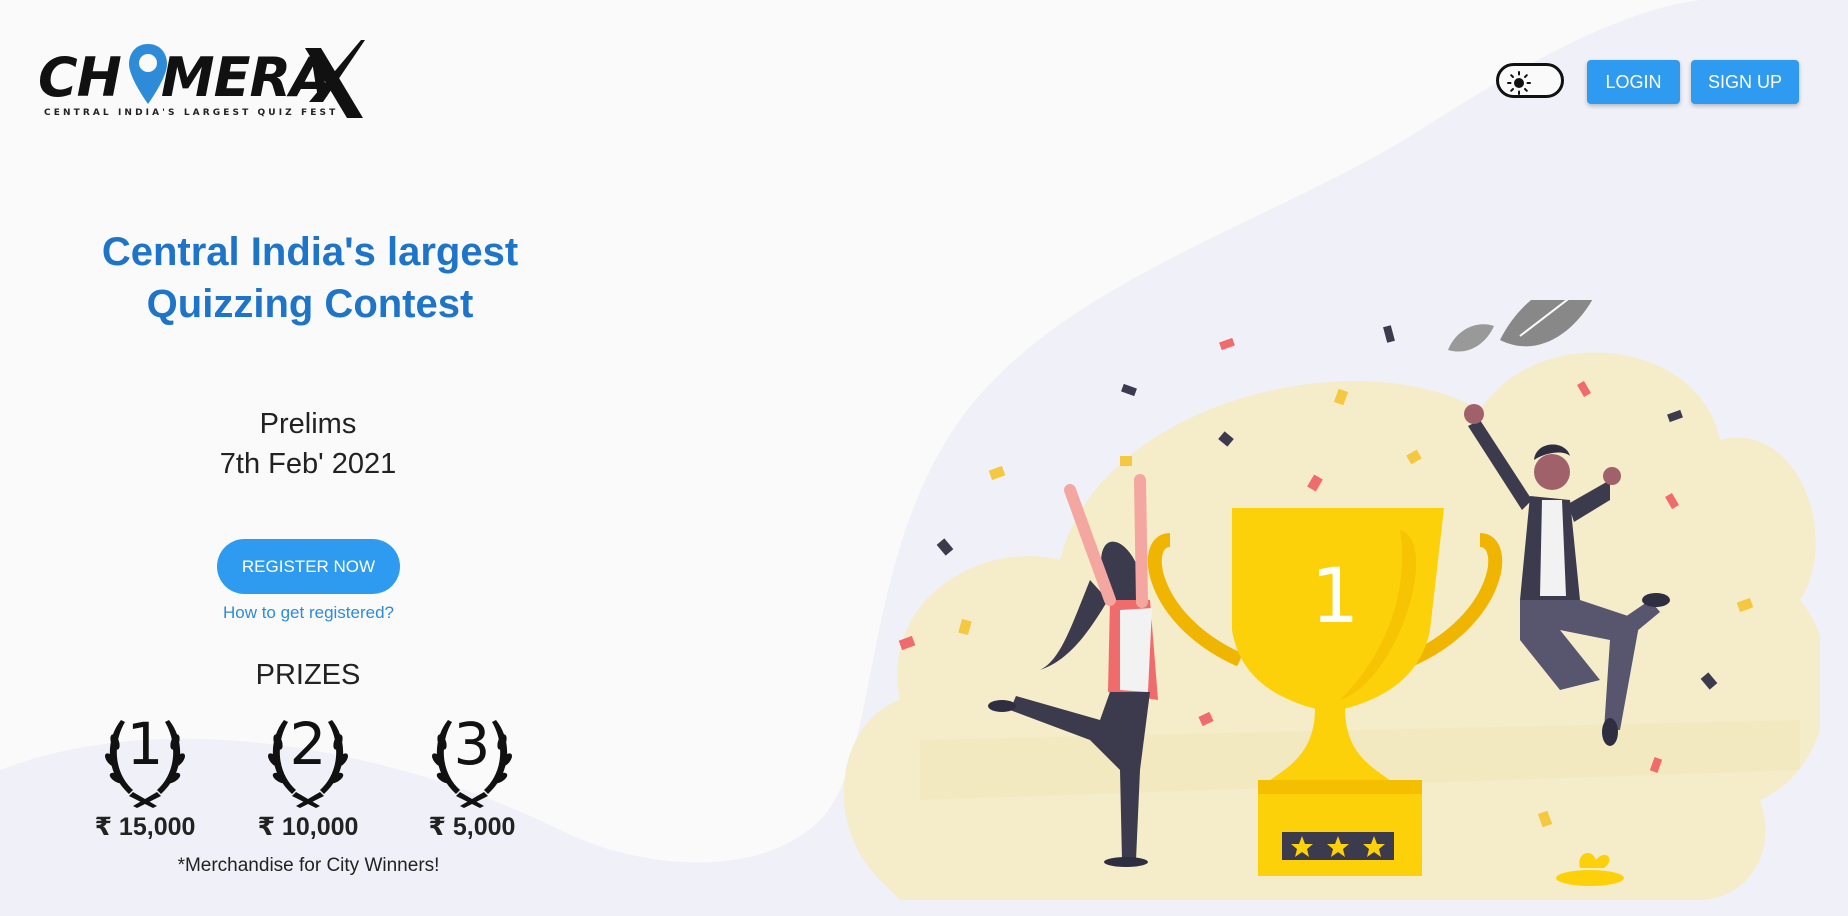 The width and height of the screenshot is (1848, 916). I want to click on prize-amount: ₹ 15,000, so click(145, 827).